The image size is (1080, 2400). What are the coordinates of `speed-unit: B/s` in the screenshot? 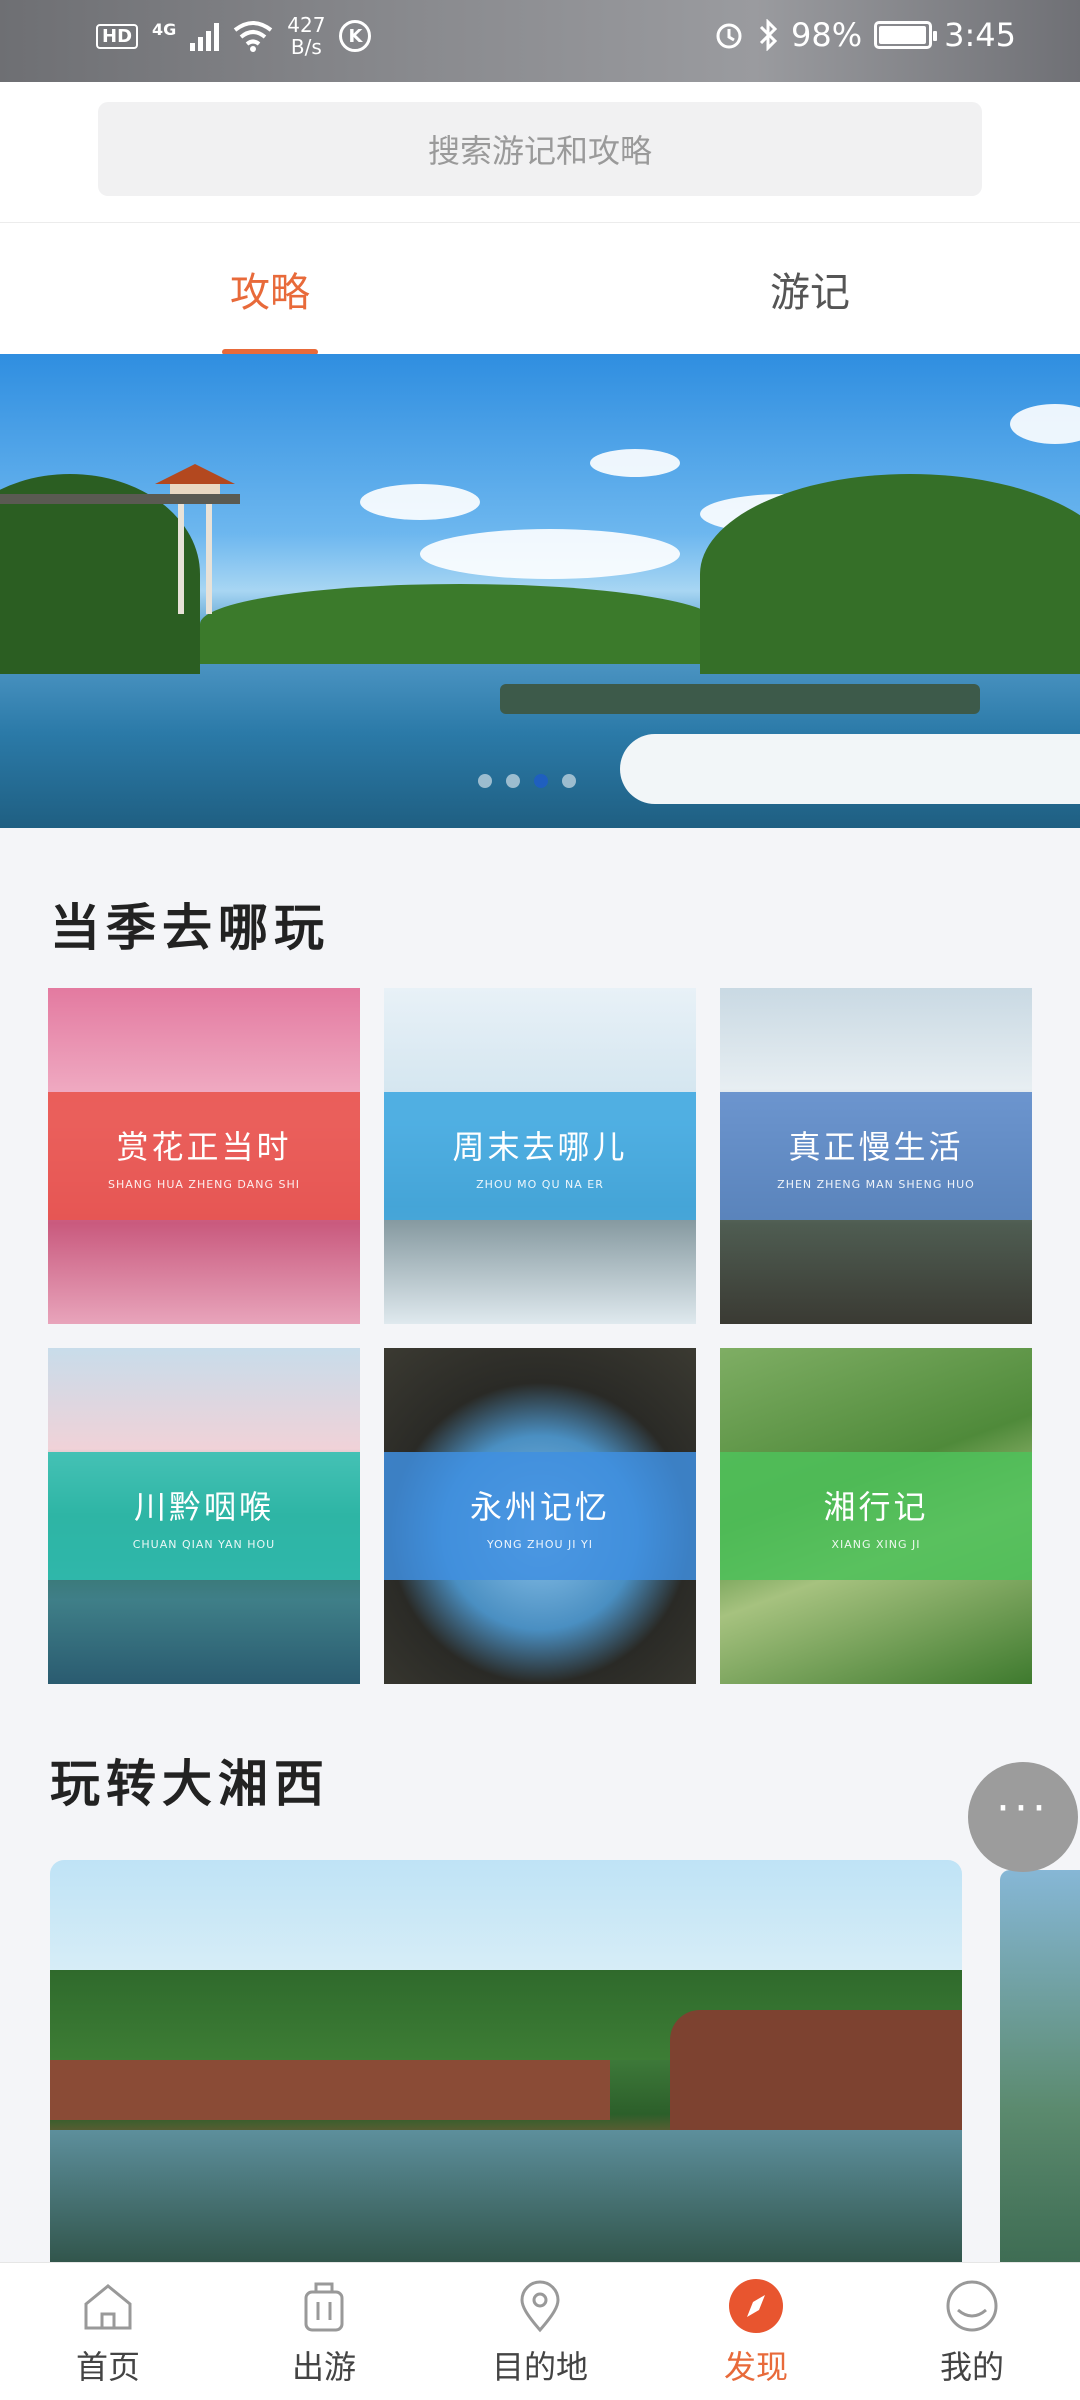 It's located at (306, 47).